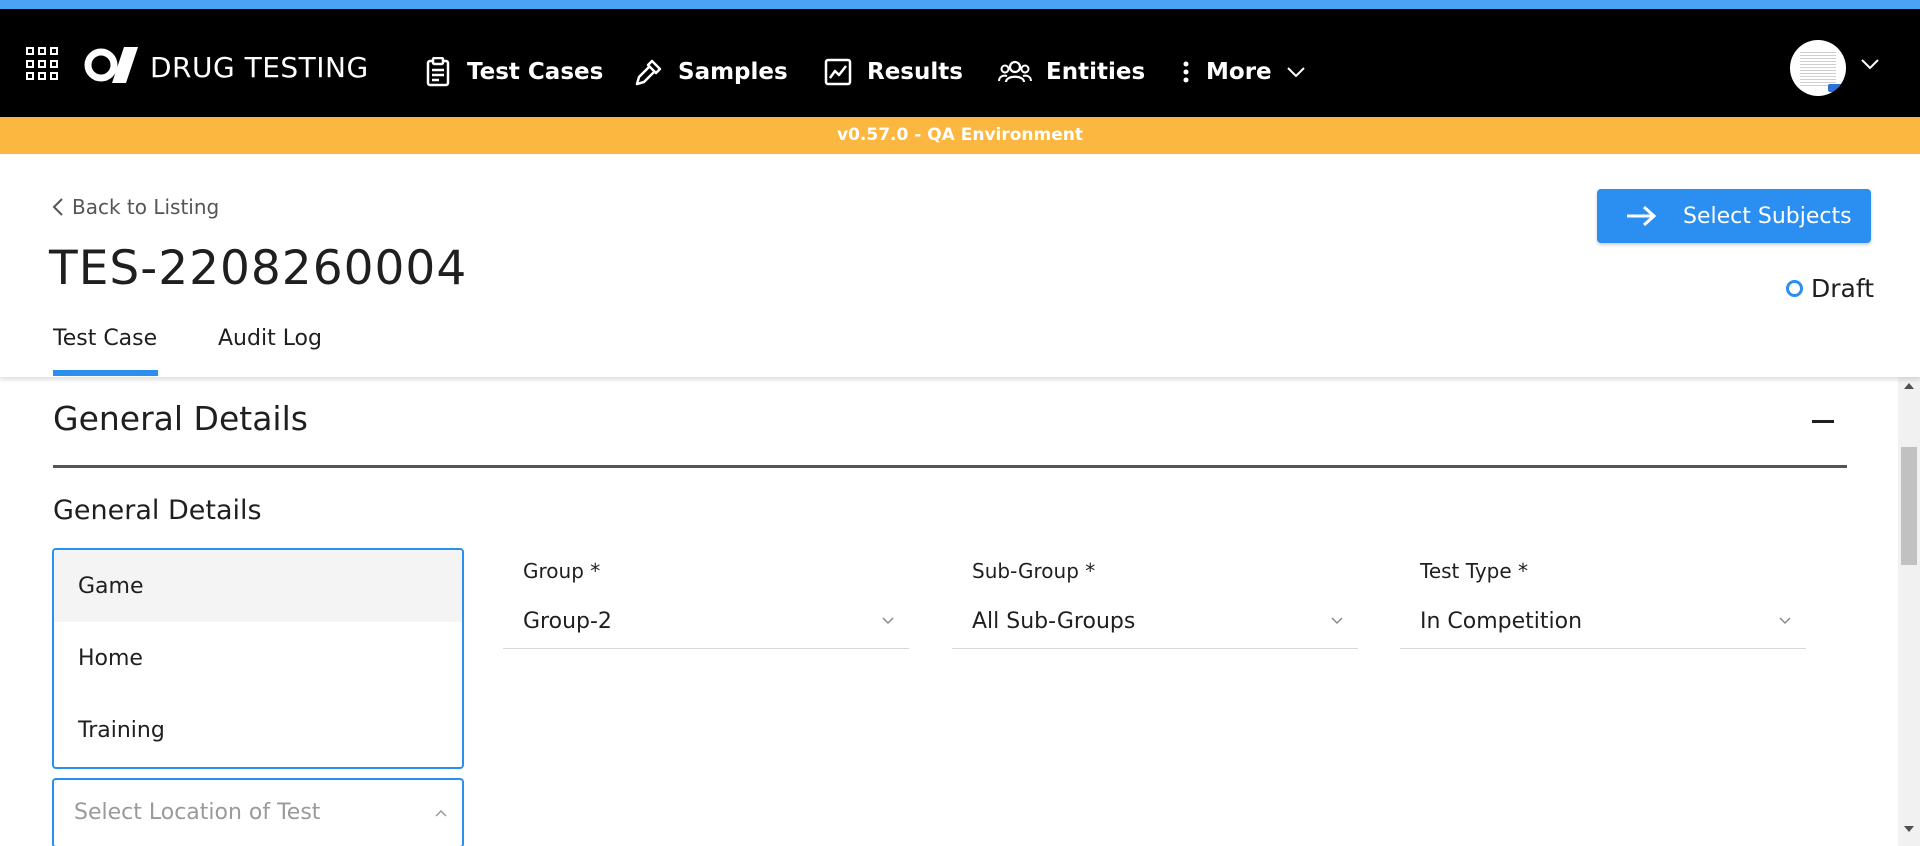 The height and width of the screenshot is (846, 1920). What do you see at coordinates (648, 72) in the screenshot?
I see `pipette-icon` at bounding box center [648, 72].